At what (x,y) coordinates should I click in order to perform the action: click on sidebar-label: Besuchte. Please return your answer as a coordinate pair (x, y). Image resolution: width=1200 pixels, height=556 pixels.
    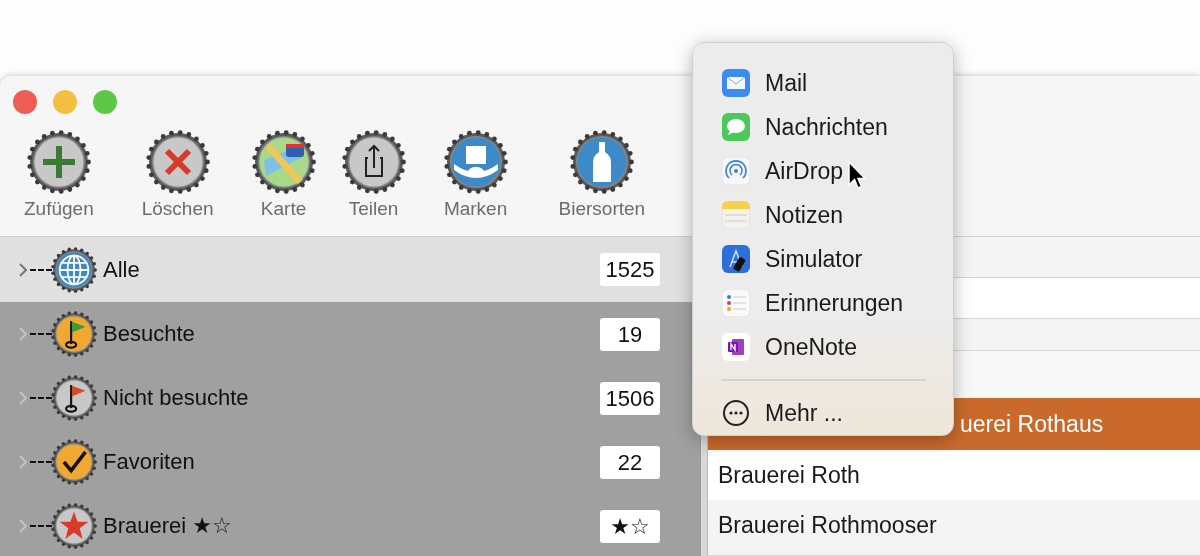
    Looking at the image, I should click on (149, 334).